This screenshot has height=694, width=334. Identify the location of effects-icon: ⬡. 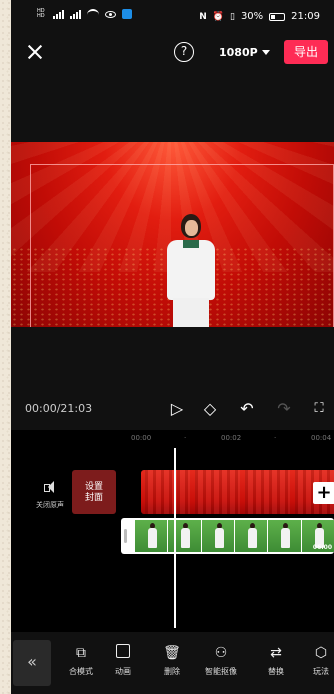
(321, 653).